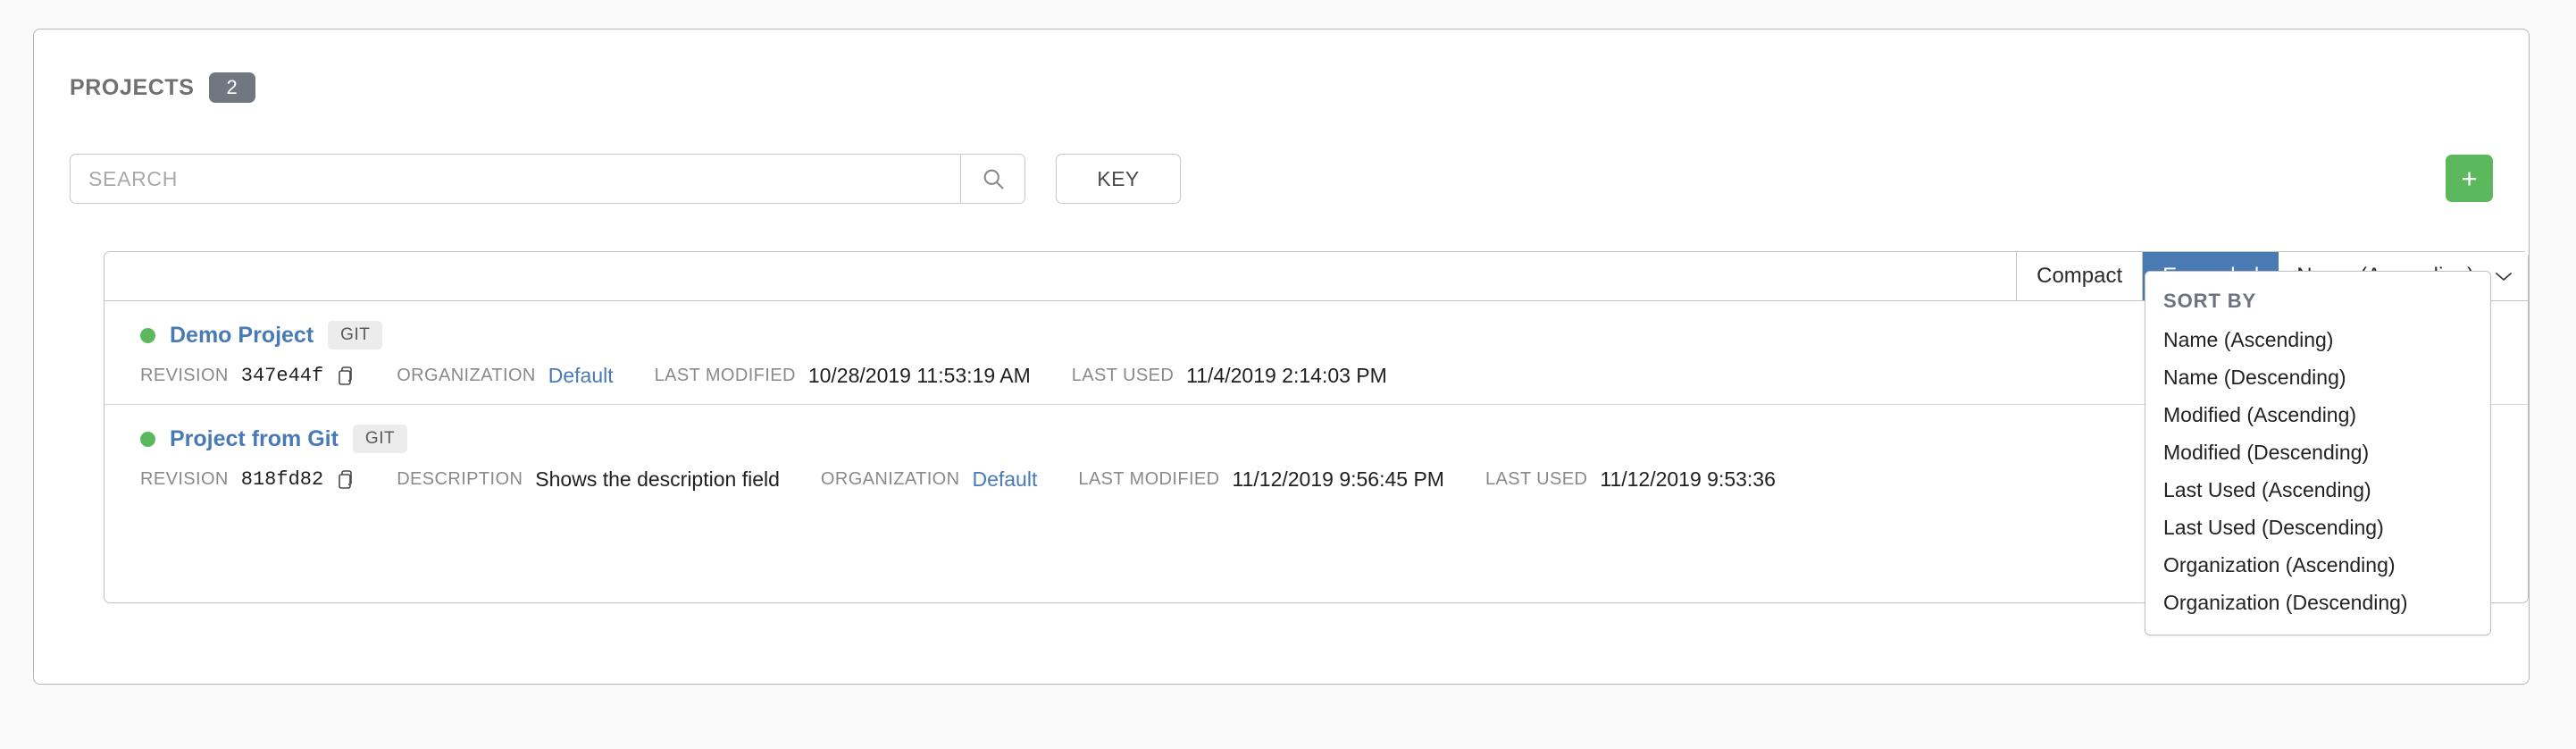  Describe the element at coordinates (1338, 479) in the screenshot. I see `last-modified-value: 11/12/2019 9:56:45 PM` at that location.